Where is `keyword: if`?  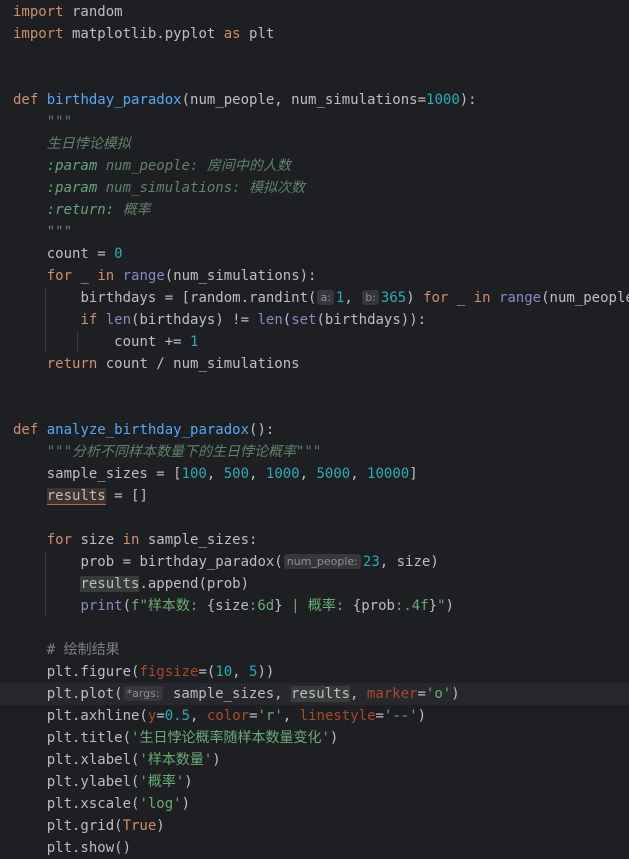
keyword: if is located at coordinates (89, 320).